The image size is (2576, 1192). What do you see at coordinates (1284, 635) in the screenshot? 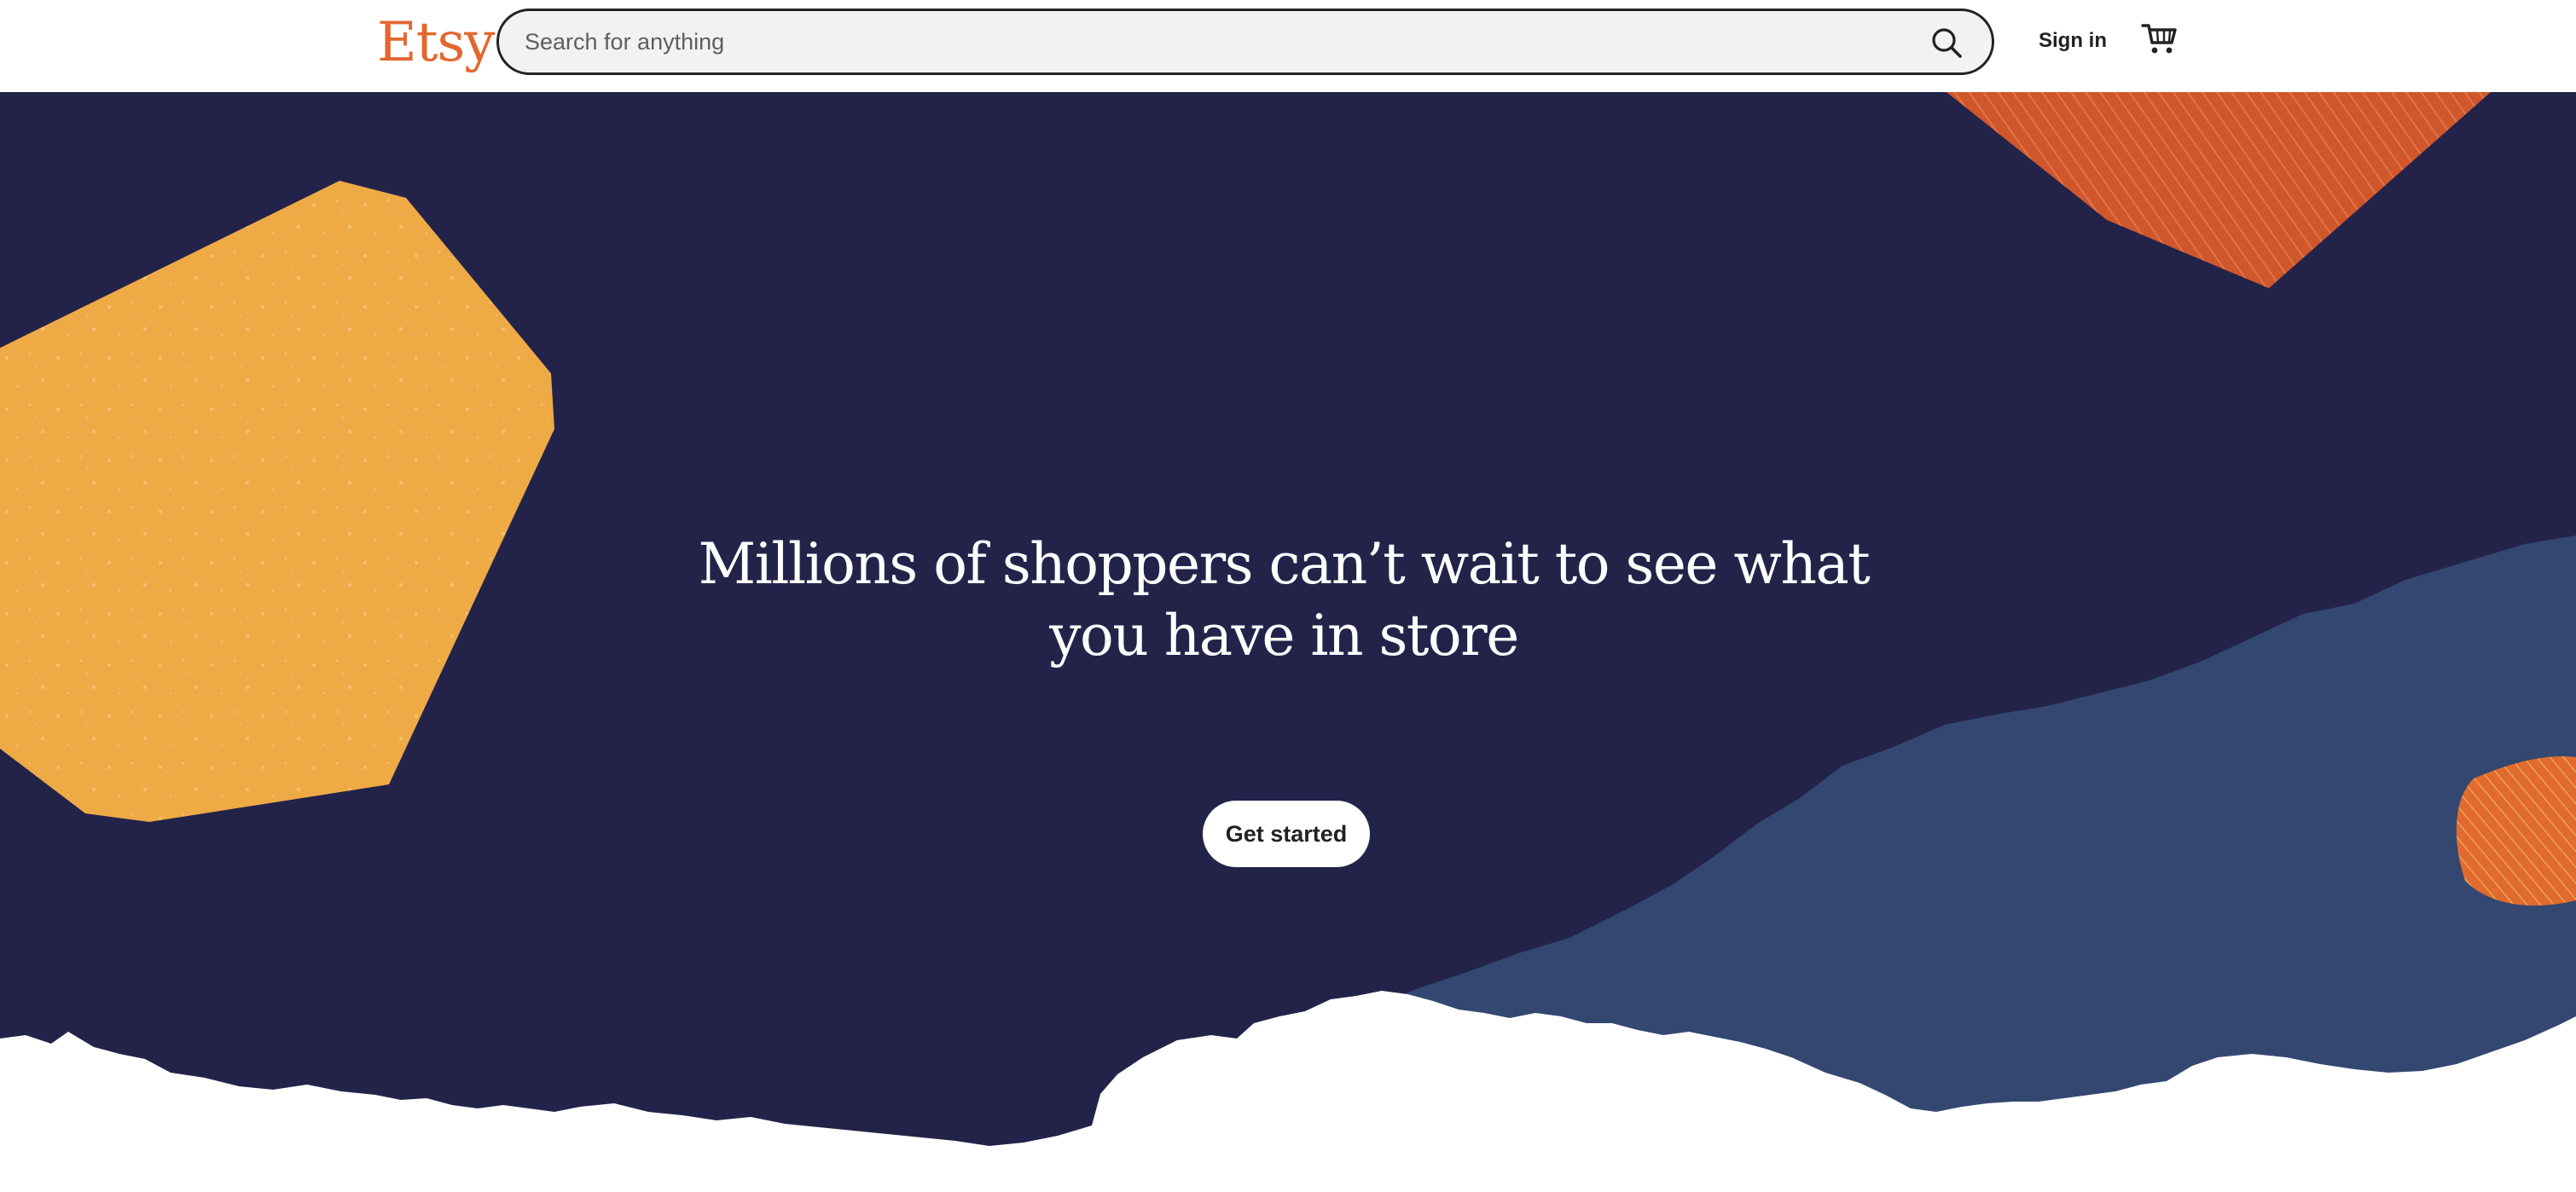
I see `hero-headline-line-2: you have in store` at bounding box center [1284, 635].